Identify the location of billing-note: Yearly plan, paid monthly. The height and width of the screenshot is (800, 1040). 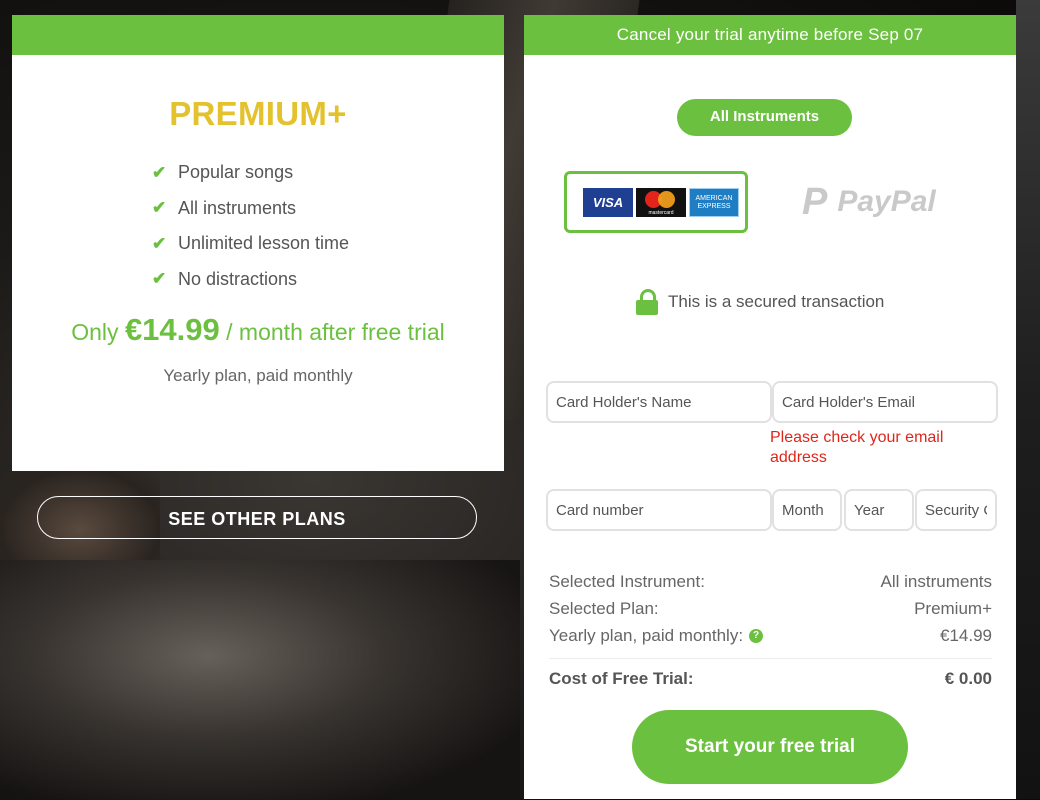
(258, 375).